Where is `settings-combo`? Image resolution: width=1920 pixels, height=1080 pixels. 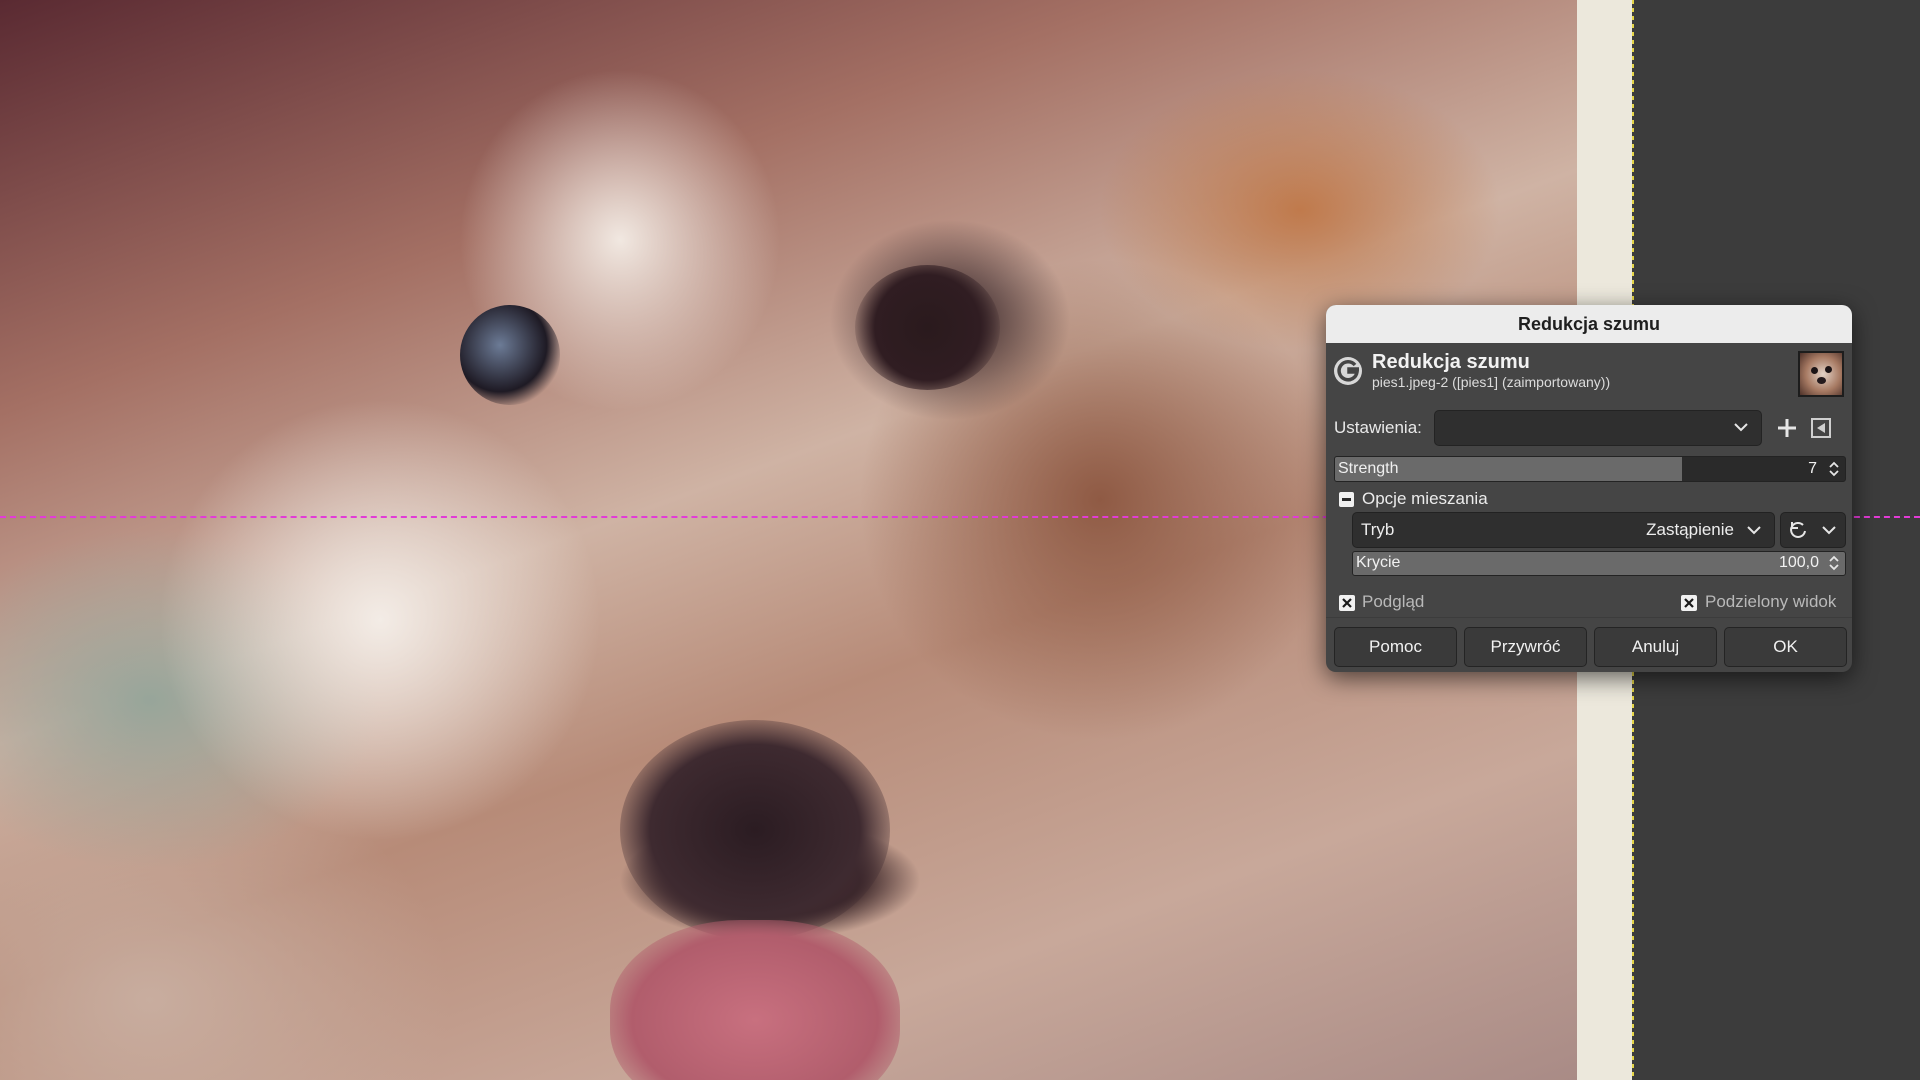
settings-combo is located at coordinates (1598, 428).